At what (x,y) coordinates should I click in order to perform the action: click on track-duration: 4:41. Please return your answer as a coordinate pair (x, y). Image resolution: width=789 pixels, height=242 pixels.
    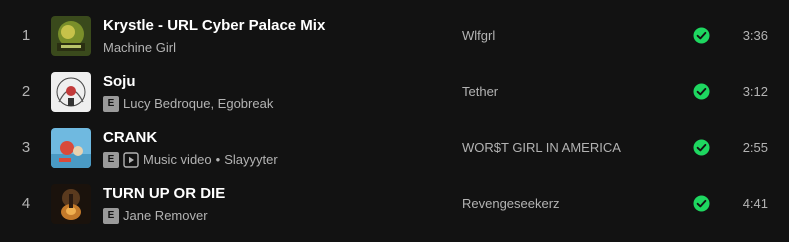
    Looking at the image, I should click on (755, 203).